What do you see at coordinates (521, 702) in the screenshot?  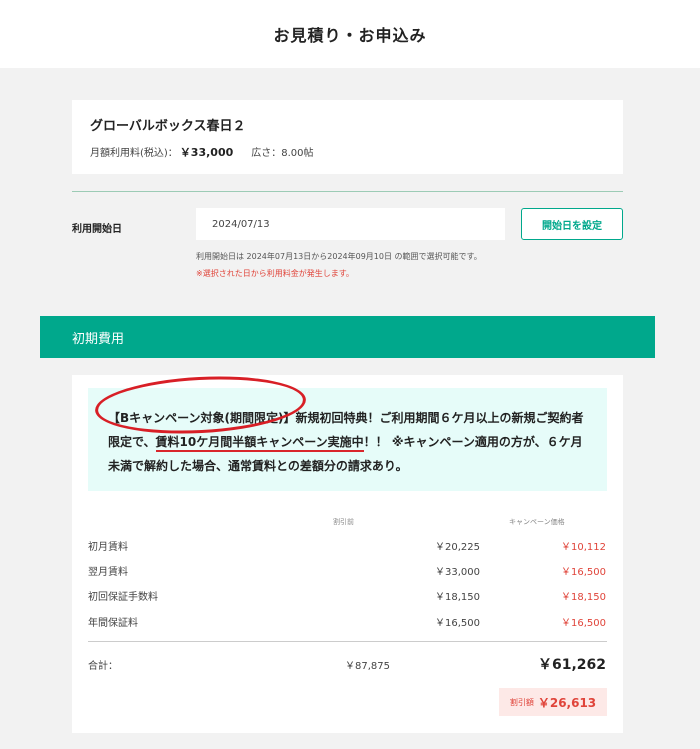 I see `discount-label: 割引額` at bounding box center [521, 702].